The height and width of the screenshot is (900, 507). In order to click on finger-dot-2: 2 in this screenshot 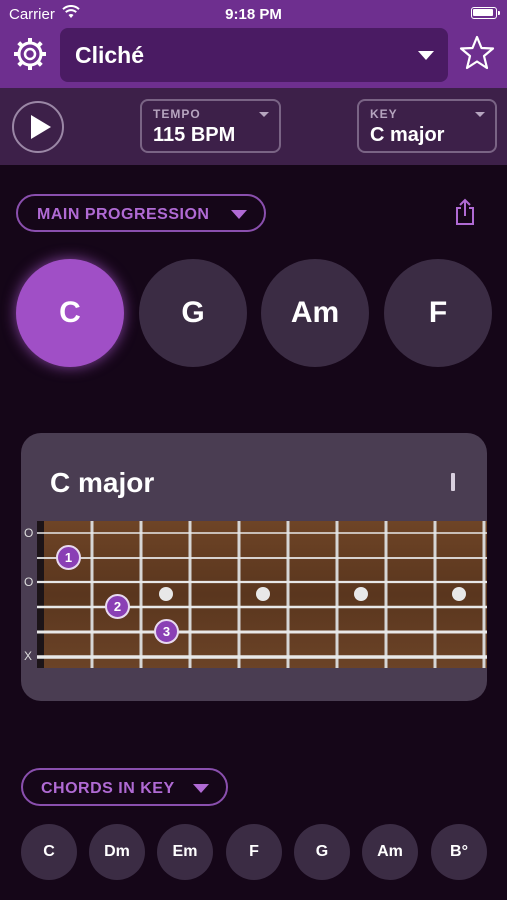, I will do `click(117, 606)`.